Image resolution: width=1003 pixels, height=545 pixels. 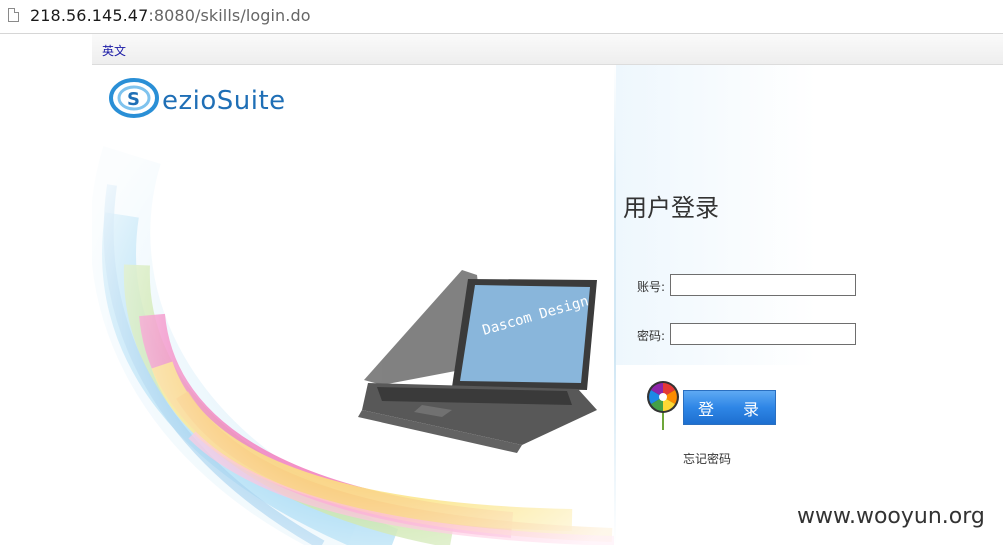 What do you see at coordinates (547, 49) in the screenshot?
I see `language-bar: 英文` at bounding box center [547, 49].